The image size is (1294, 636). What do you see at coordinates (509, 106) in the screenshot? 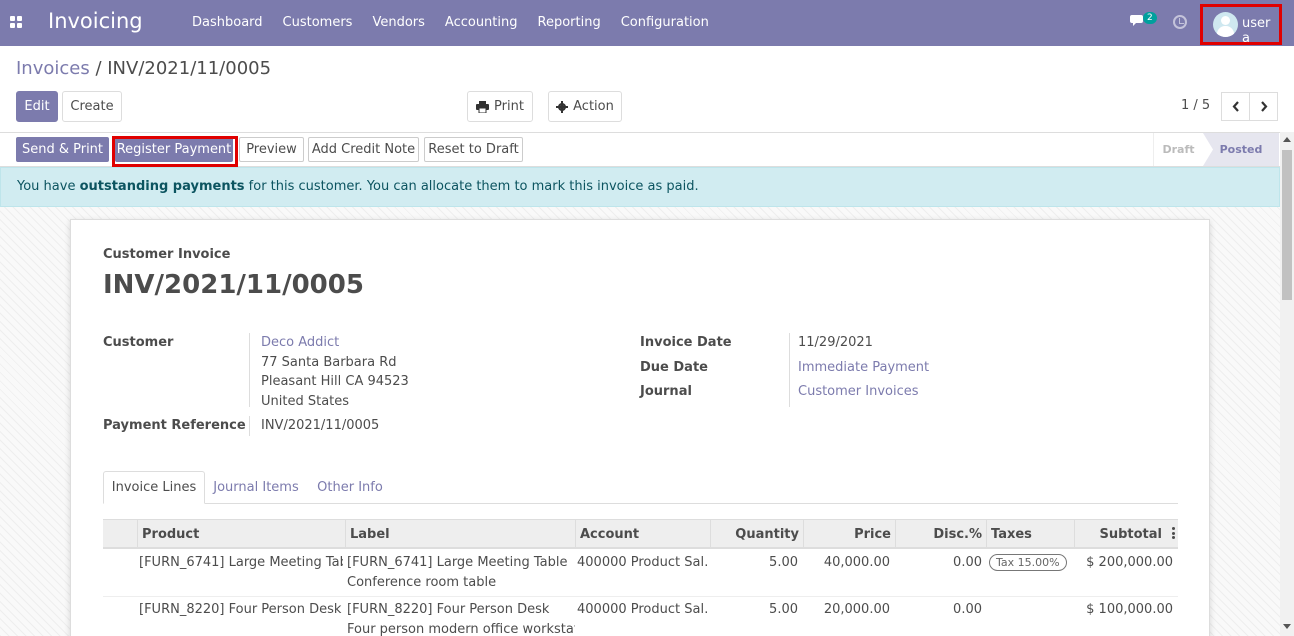
I see `print-label: Print` at bounding box center [509, 106].